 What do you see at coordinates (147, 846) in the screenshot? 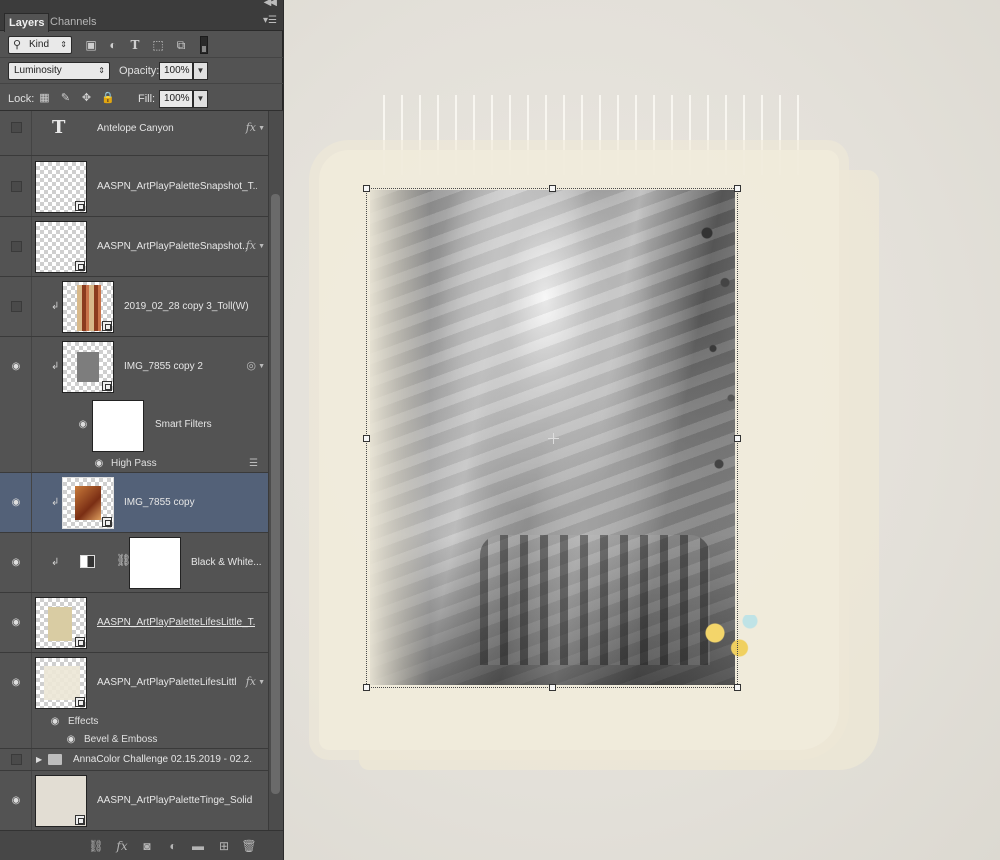
I see `add-mask-icon: ◙` at bounding box center [147, 846].